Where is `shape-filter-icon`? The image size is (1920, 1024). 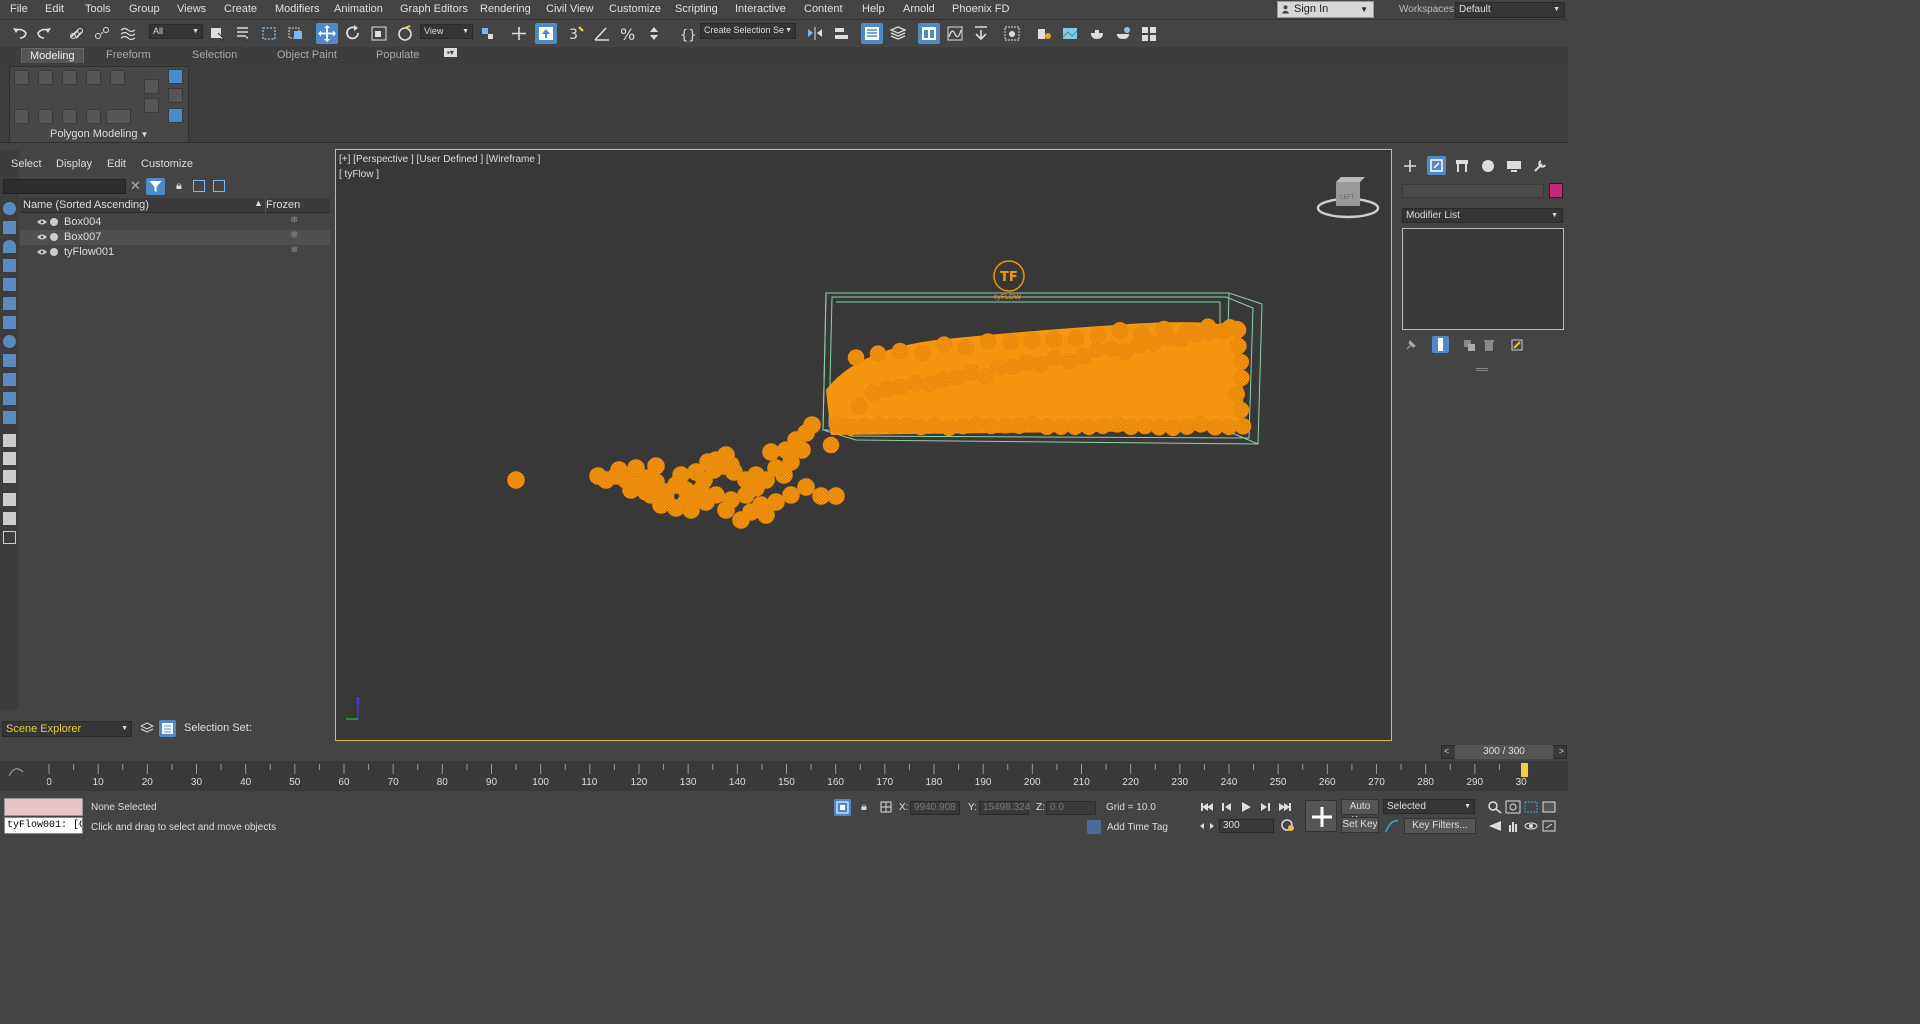
shape-filter-icon is located at coordinates (9, 227).